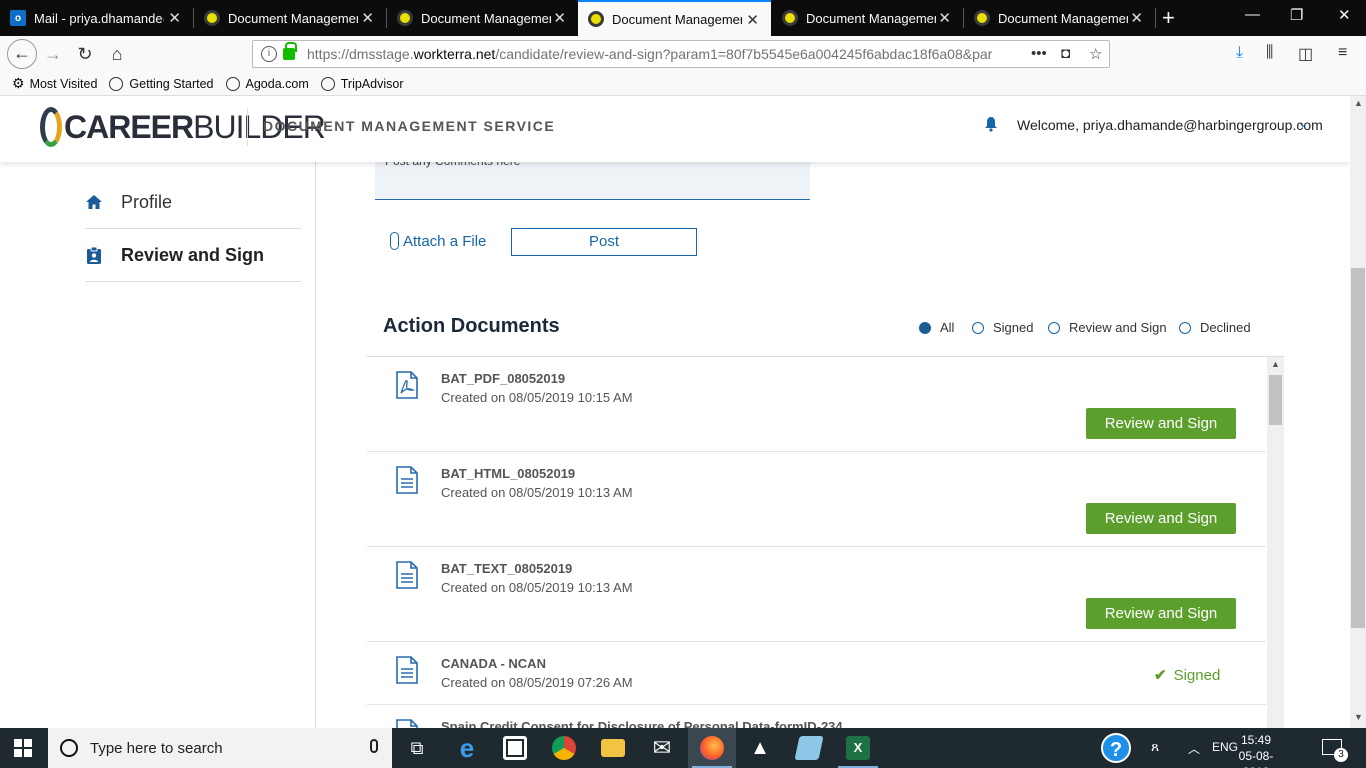 This screenshot has width=1366, height=768. I want to click on bookmark-agoda: Agoda.com, so click(267, 83).